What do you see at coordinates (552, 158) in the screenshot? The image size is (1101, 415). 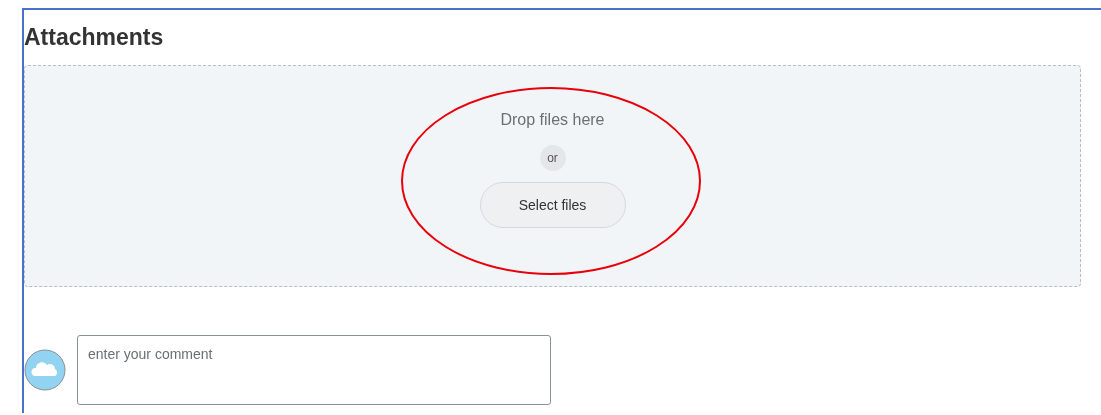 I see `or-separator: or` at bounding box center [552, 158].